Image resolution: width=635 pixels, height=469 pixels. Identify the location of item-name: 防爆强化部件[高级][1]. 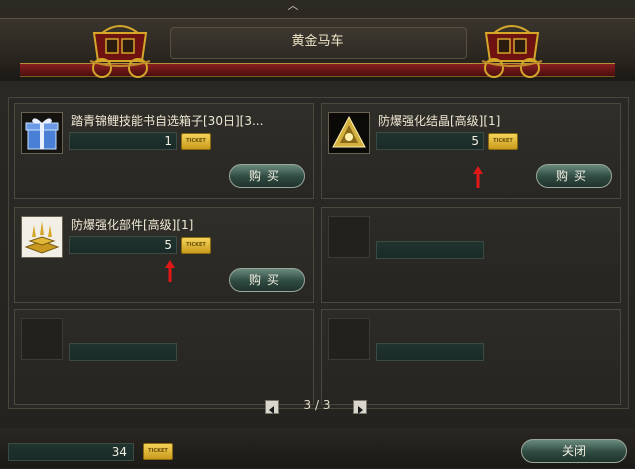
(132, 225).